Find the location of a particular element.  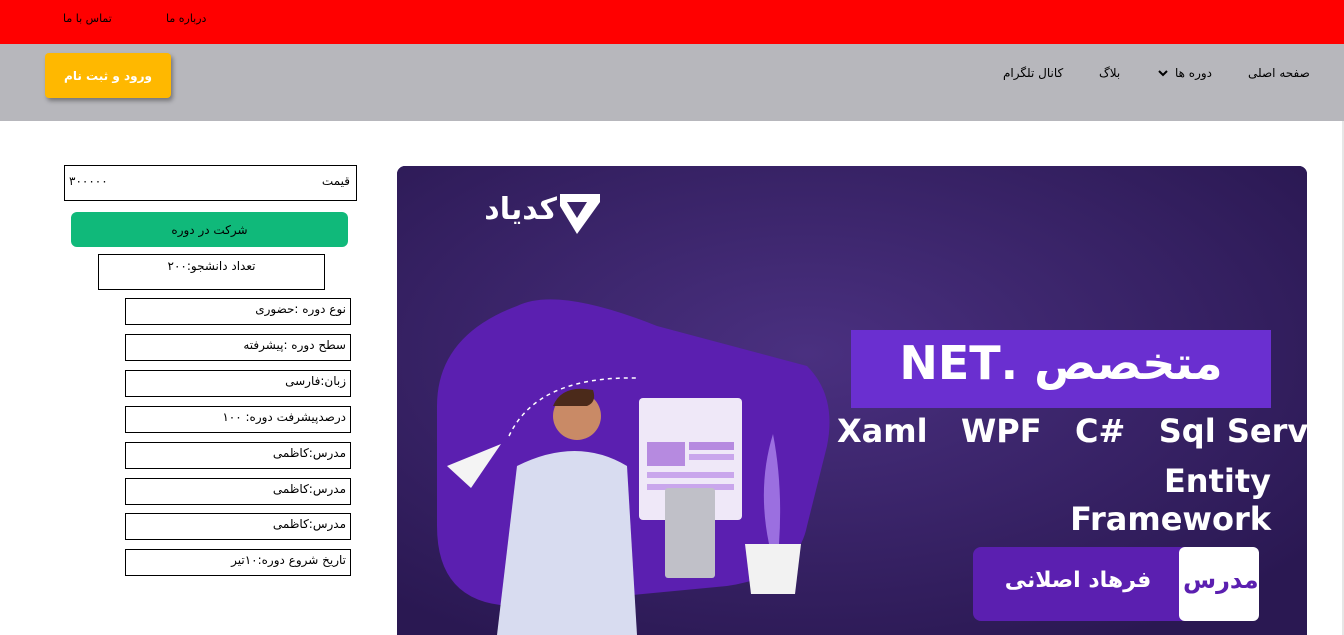

chevron-down-icon is located at coordinates (1163, 73).